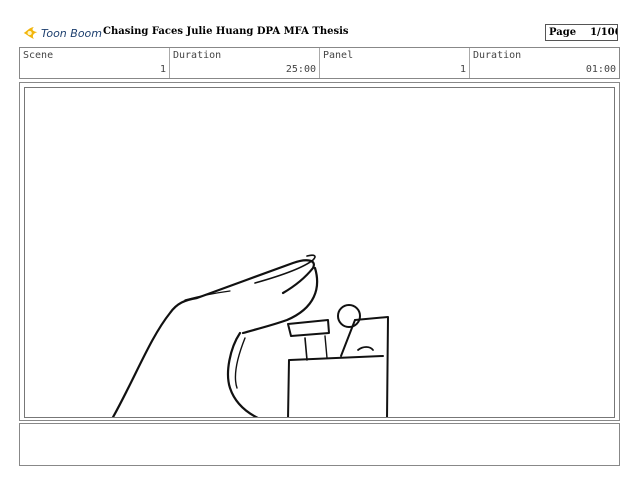 Image resolution: width=640 pixels, height=495 pixels. I want to click on sketch-lighter-flint, so click(365, 348).